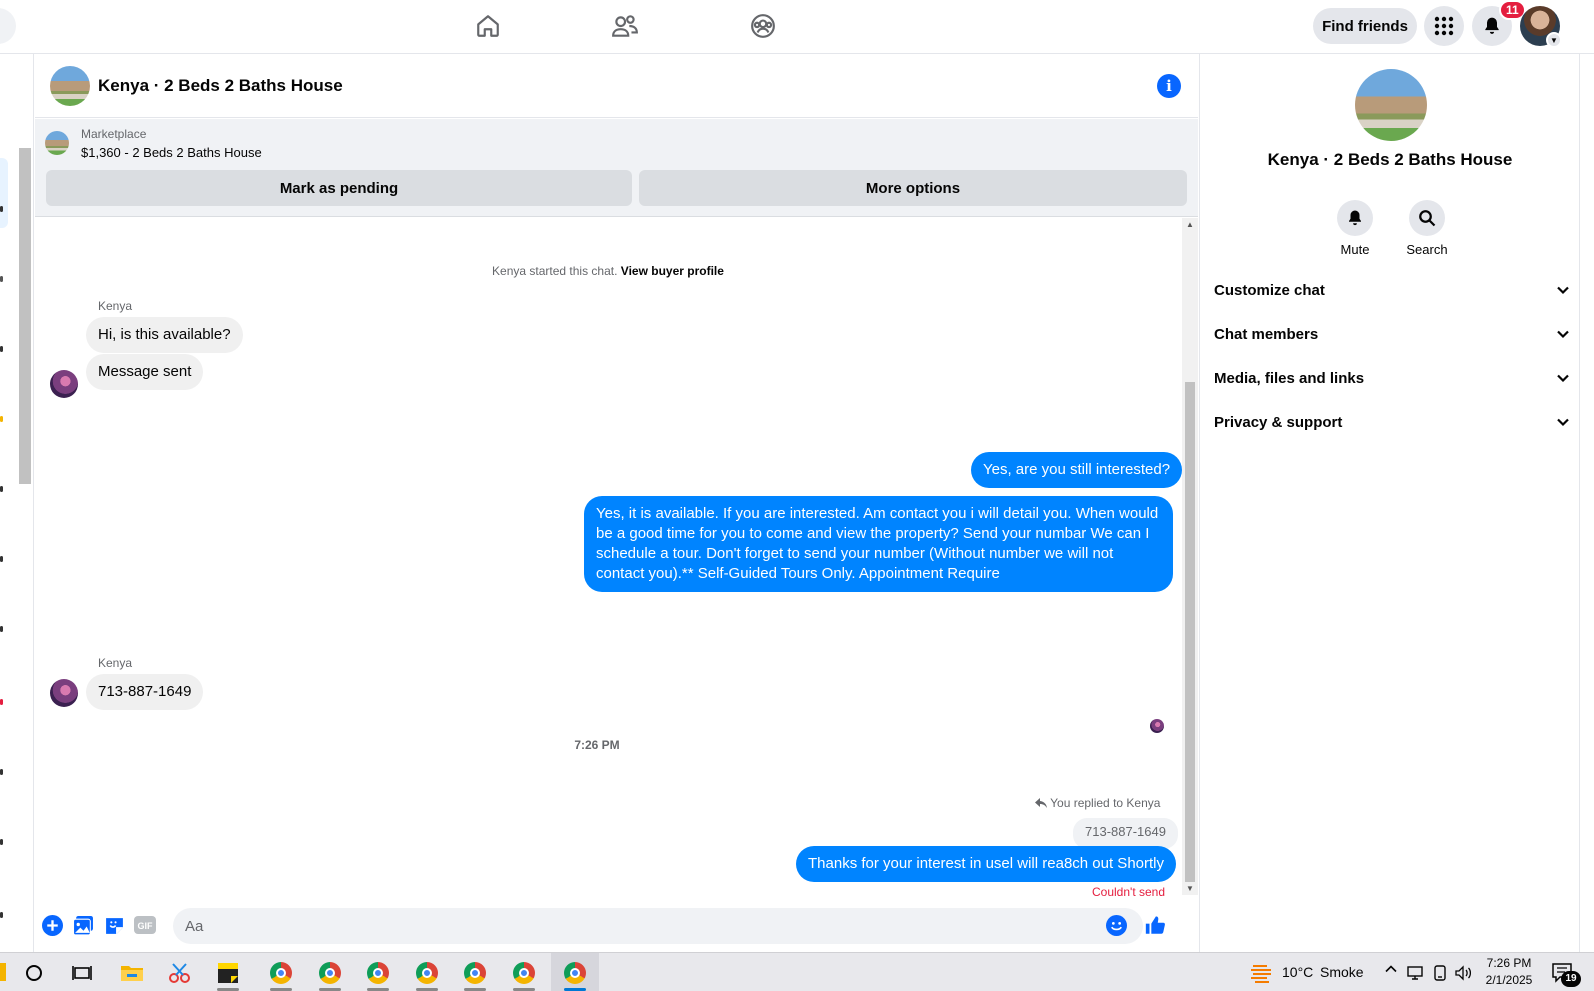  What do you see at coordinates (52, 925) in the screenshot?
I see `more-actions-button` at bounding box center [52, 925].